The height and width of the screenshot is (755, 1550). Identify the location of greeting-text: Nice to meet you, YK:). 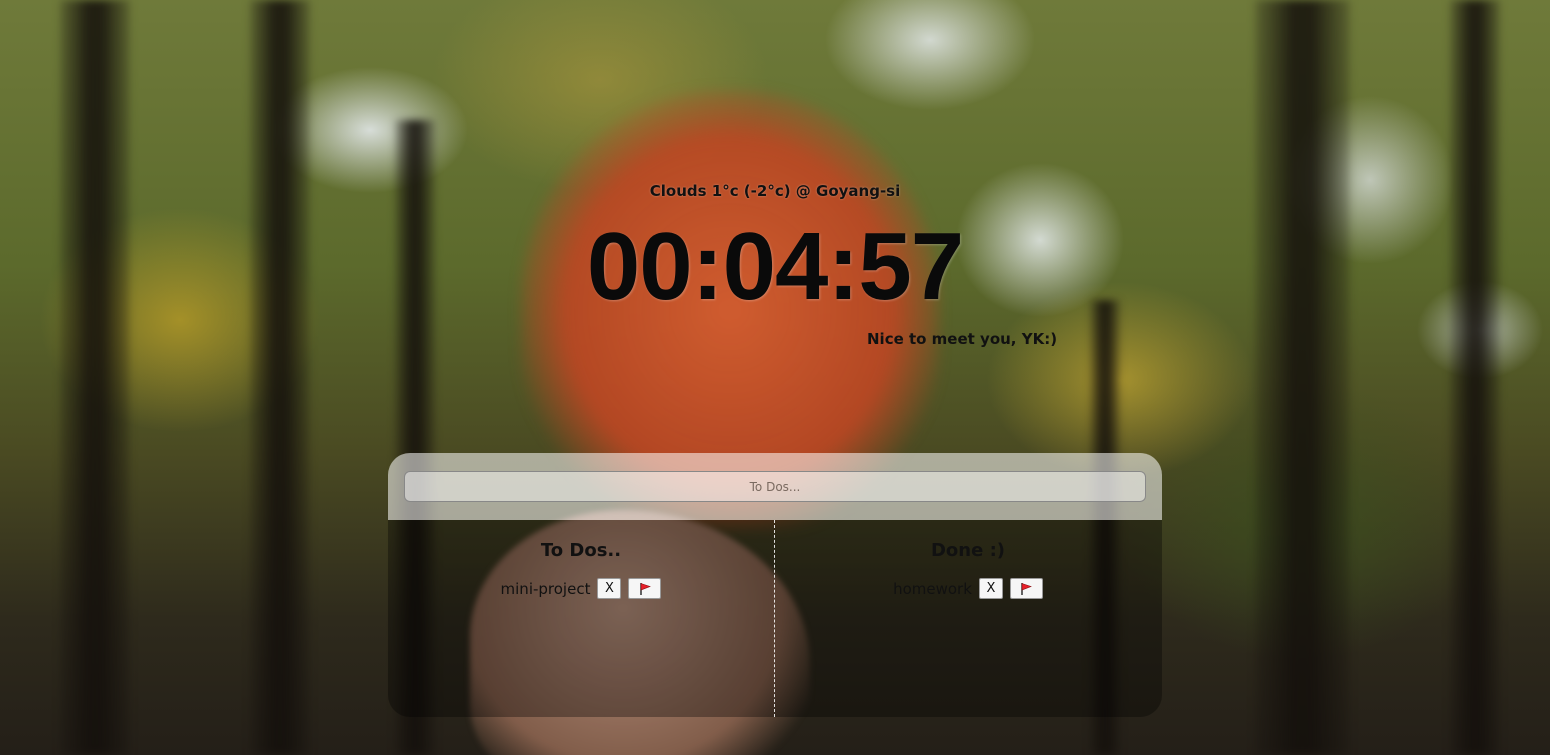
(962, 339).